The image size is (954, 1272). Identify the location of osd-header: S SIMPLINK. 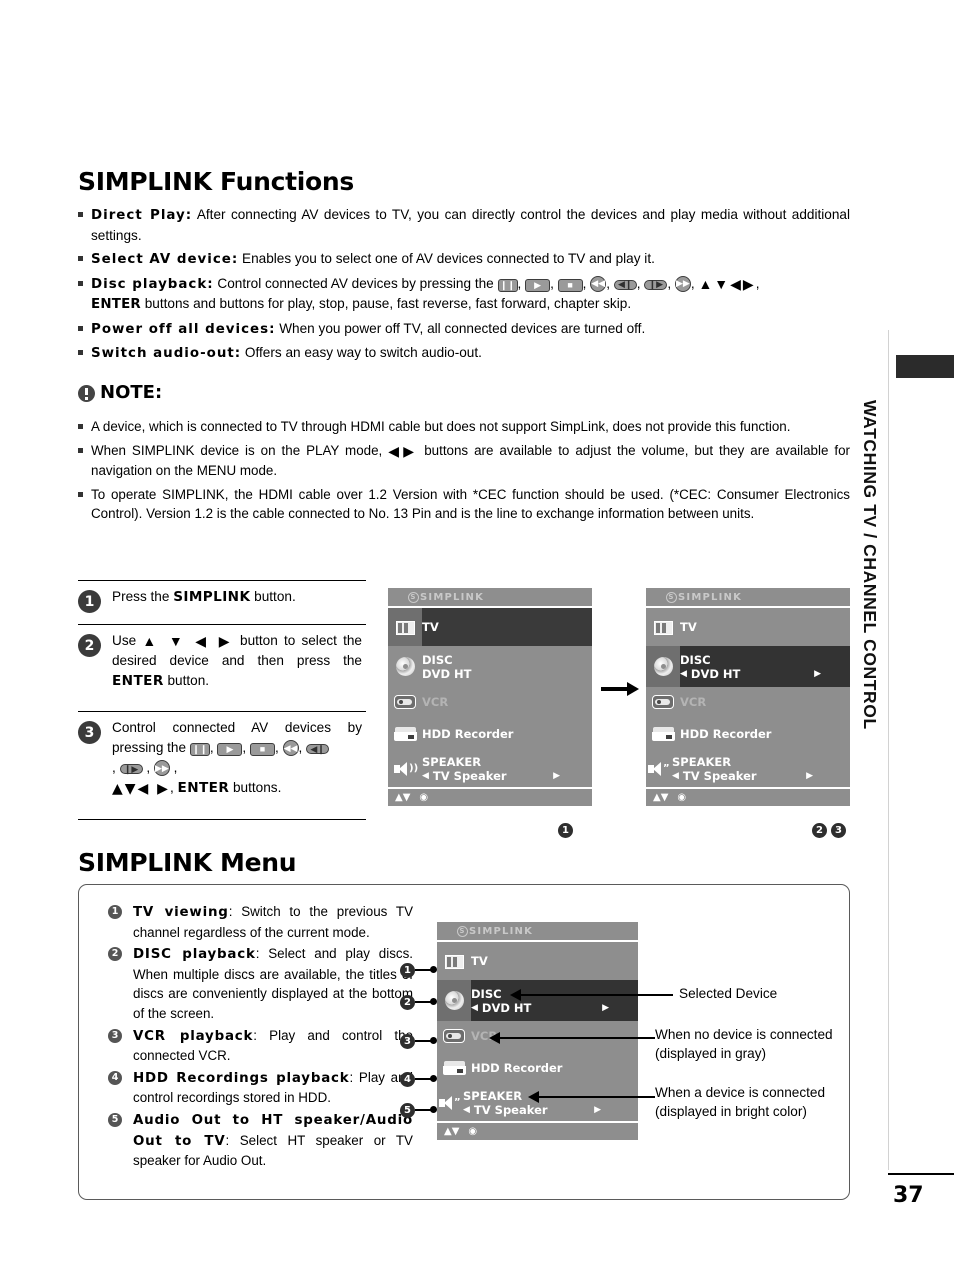
(537, 932).